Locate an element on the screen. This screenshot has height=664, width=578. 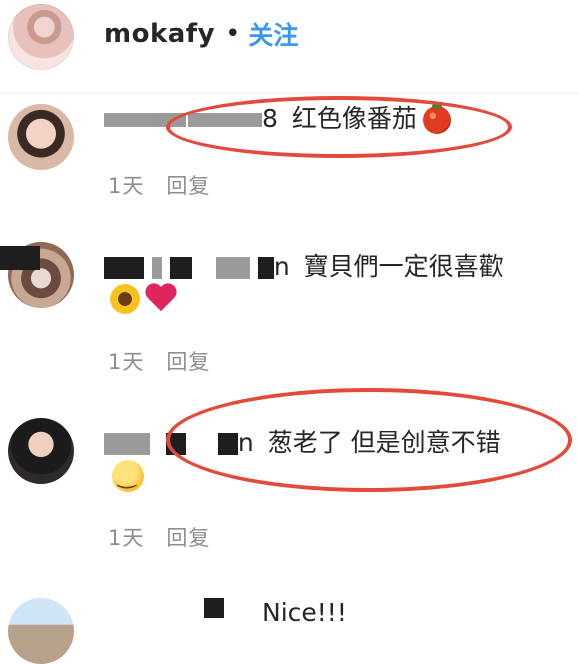
follow-button: 关注 is located at coordinates (273, 34).